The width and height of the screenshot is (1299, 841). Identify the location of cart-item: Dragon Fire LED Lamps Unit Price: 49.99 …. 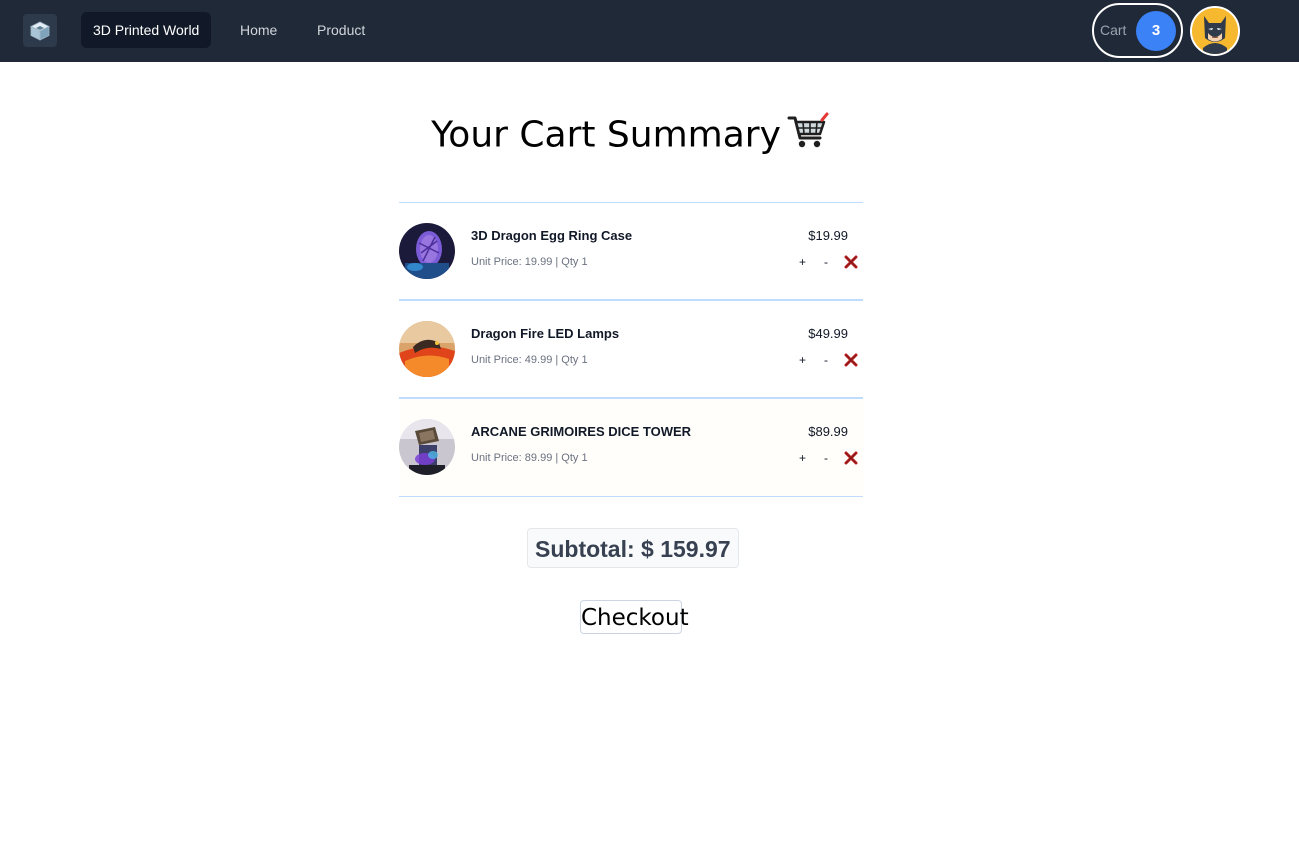
(631, 350).